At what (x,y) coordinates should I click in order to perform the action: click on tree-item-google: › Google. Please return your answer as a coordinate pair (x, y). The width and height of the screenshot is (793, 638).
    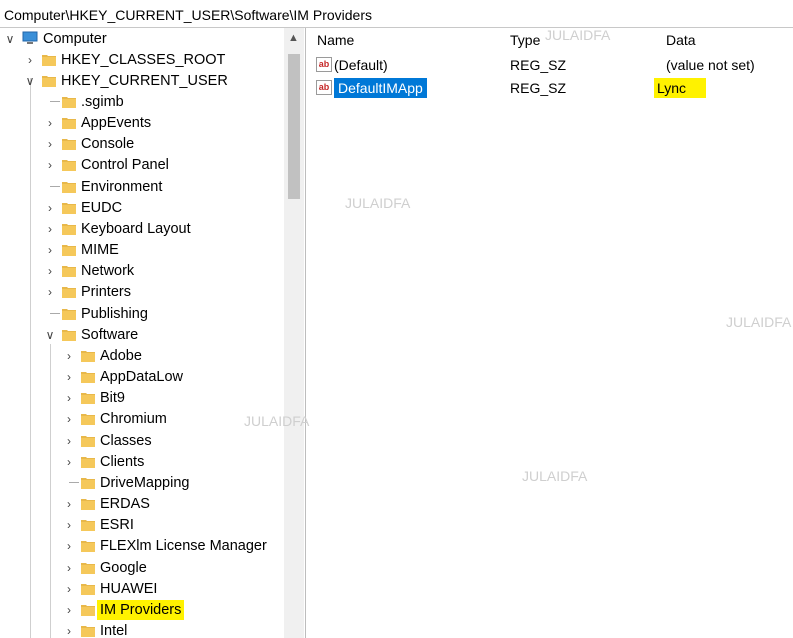
    Looking at the image, I should click on (140, 568).